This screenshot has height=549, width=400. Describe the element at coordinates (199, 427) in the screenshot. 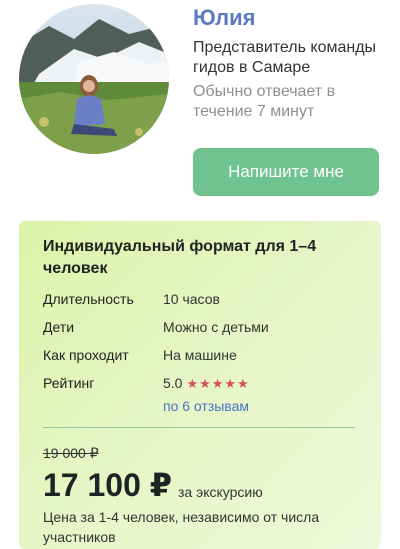

I see `divider` at that location.